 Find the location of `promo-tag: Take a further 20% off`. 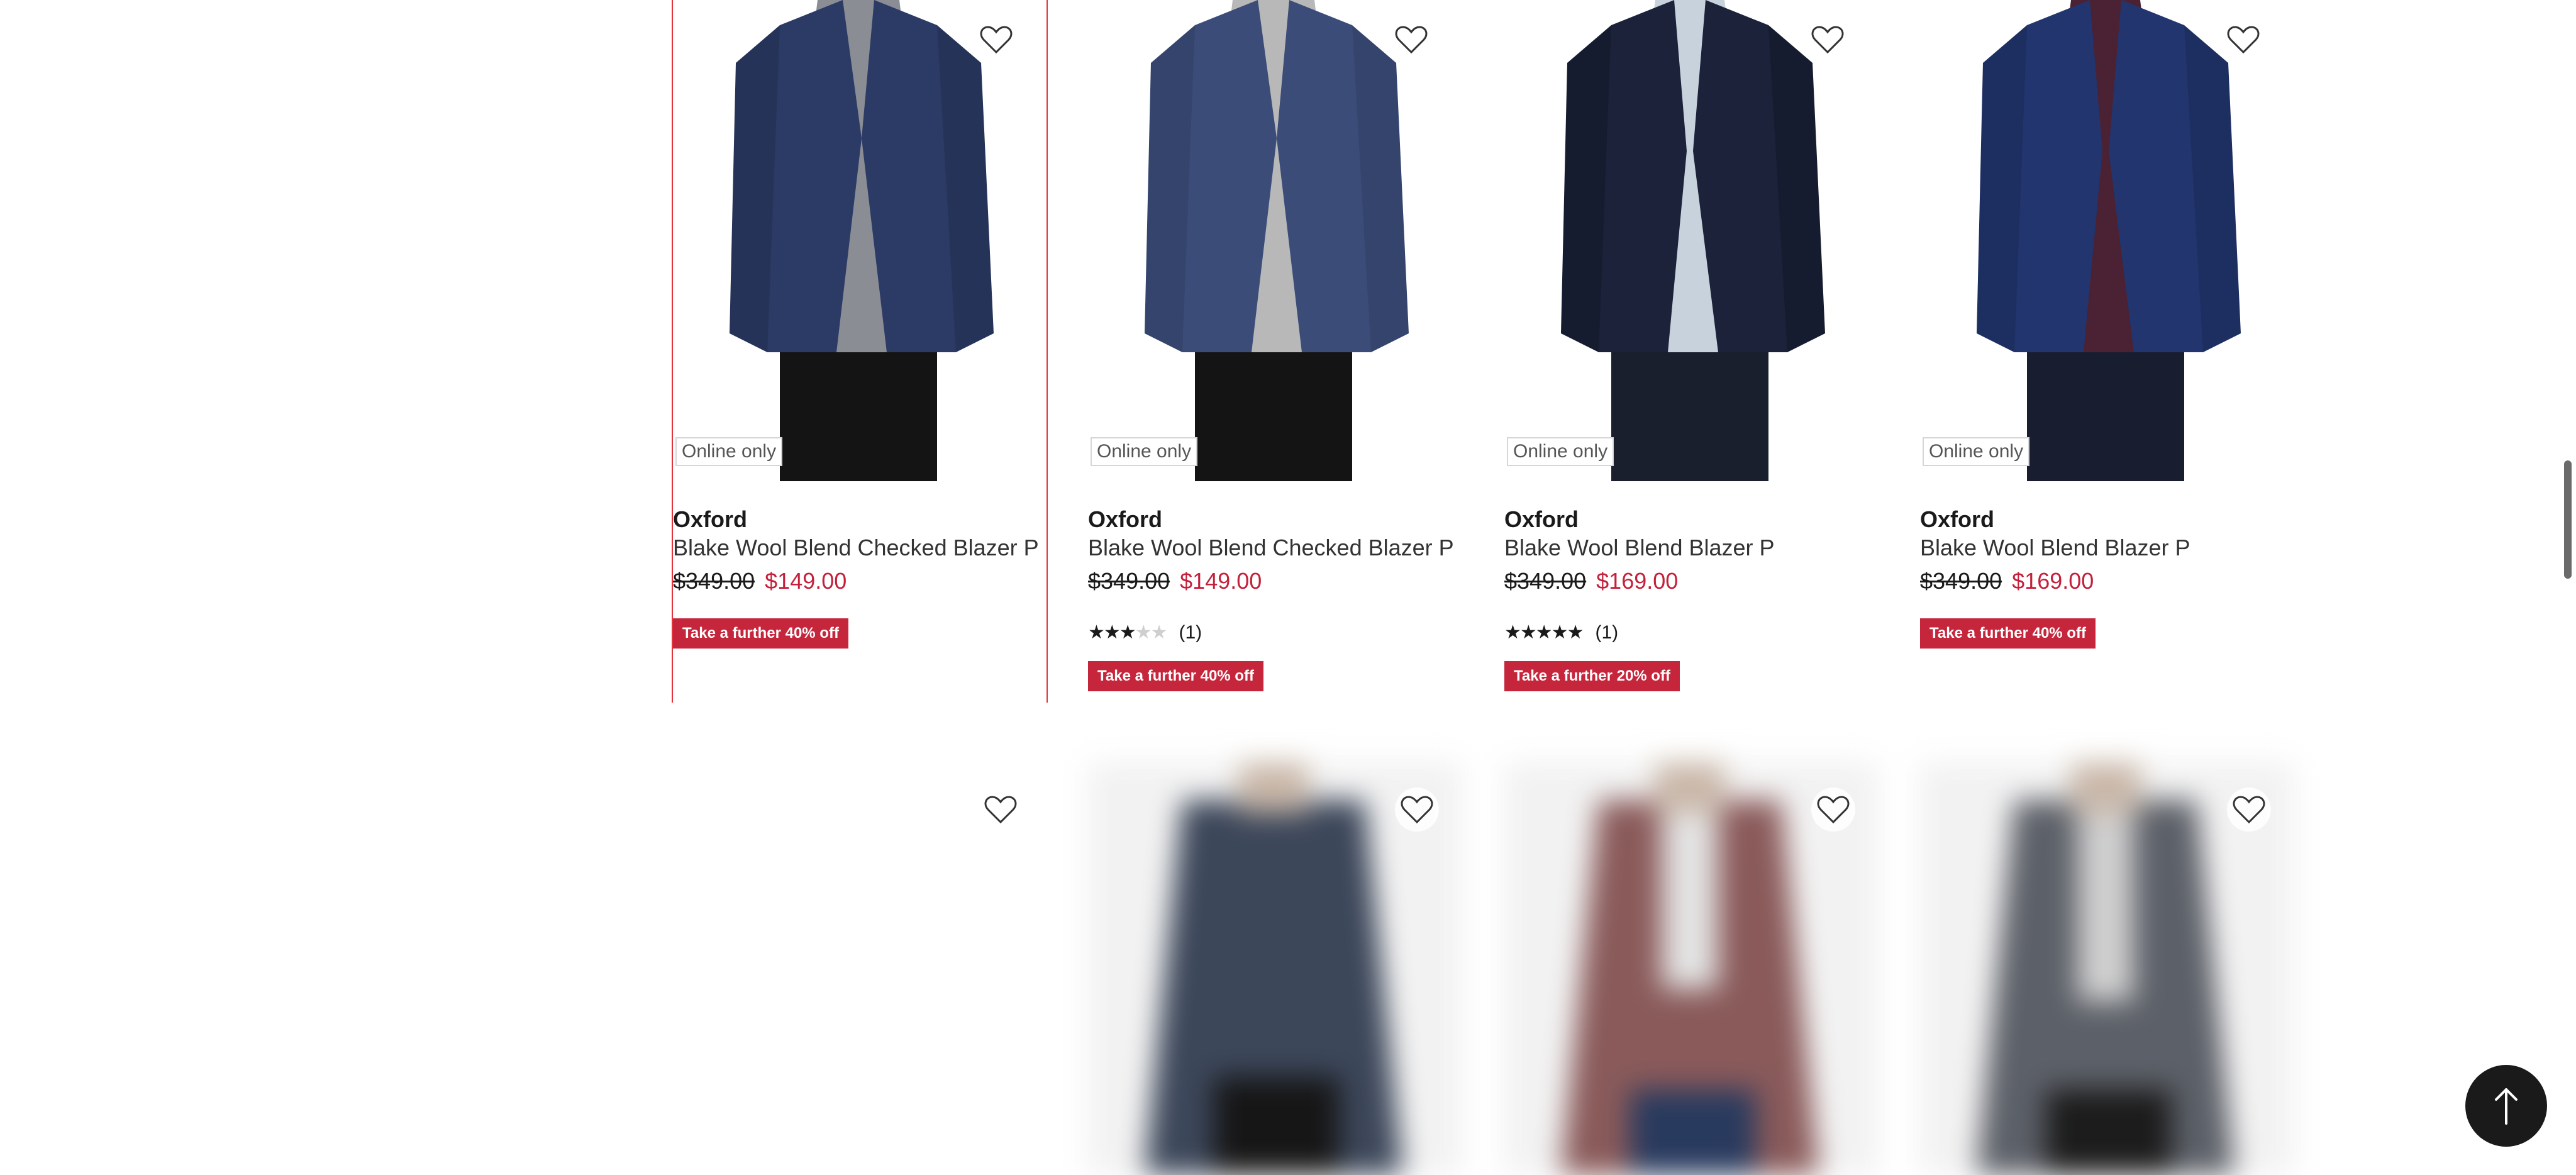

promo-tag: Take a further 20% off is located at coordinates (1592, 676).